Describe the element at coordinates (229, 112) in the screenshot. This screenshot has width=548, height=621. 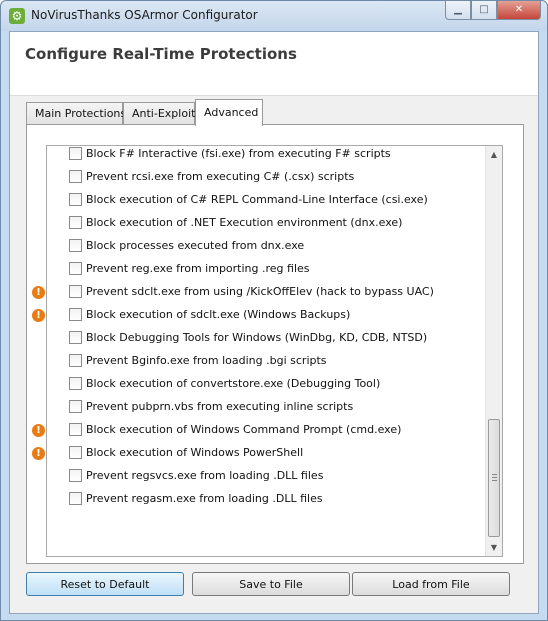
I see `tab-advanced: Advanced` at that location.